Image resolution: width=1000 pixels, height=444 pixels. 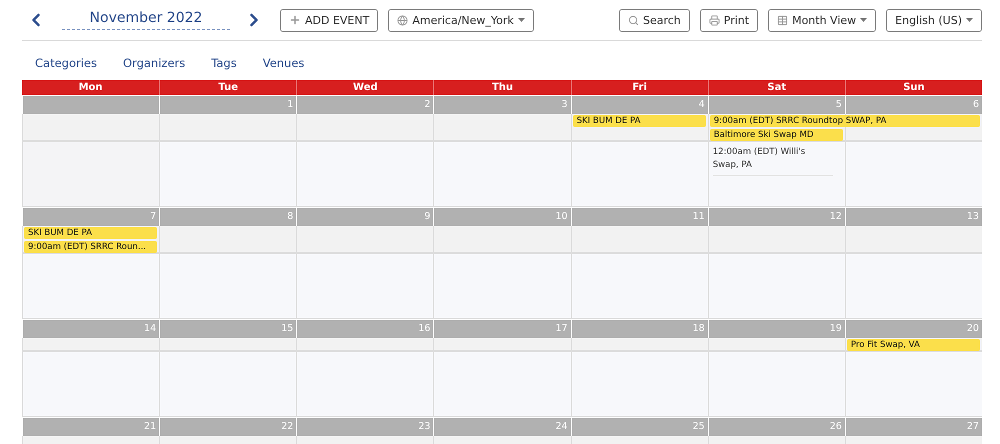 What do you see at coordinates (283, 63) in the screenshot?
I see `filter-link: Venues` at bounding box center [283, 63].